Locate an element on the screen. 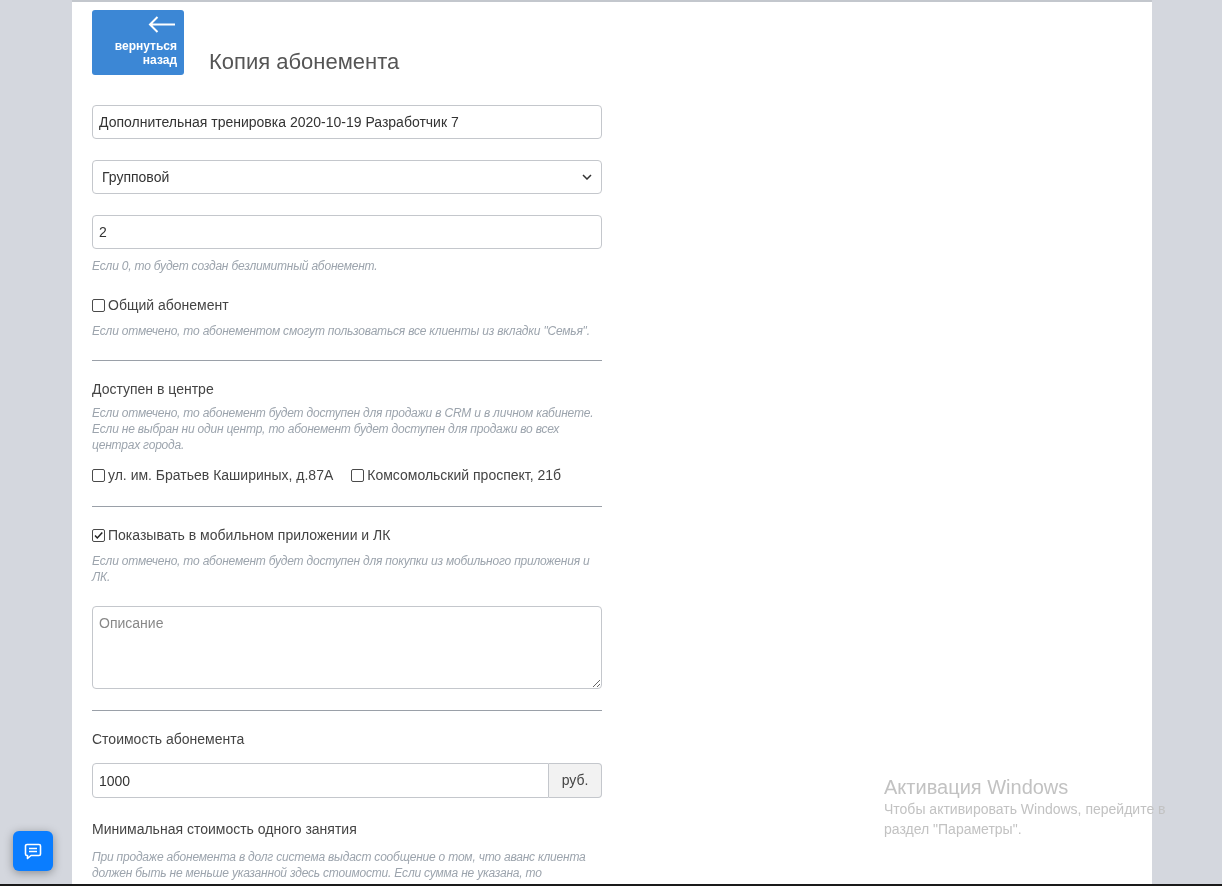 The height and width of the screenshot is (886, 1222). checkbox-label: Показывать в мобильном приложении и ЛК is located at coordinates (249, 535).